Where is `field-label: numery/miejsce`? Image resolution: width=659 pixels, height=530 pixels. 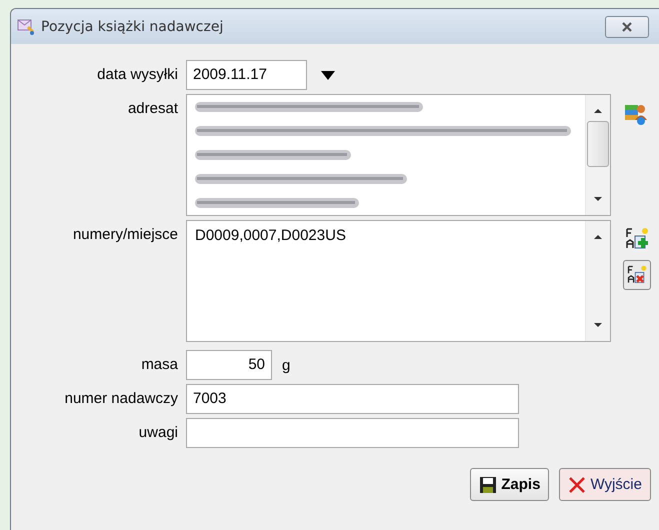 field-label: numery/miejsce is located at coordinates (125, 234).